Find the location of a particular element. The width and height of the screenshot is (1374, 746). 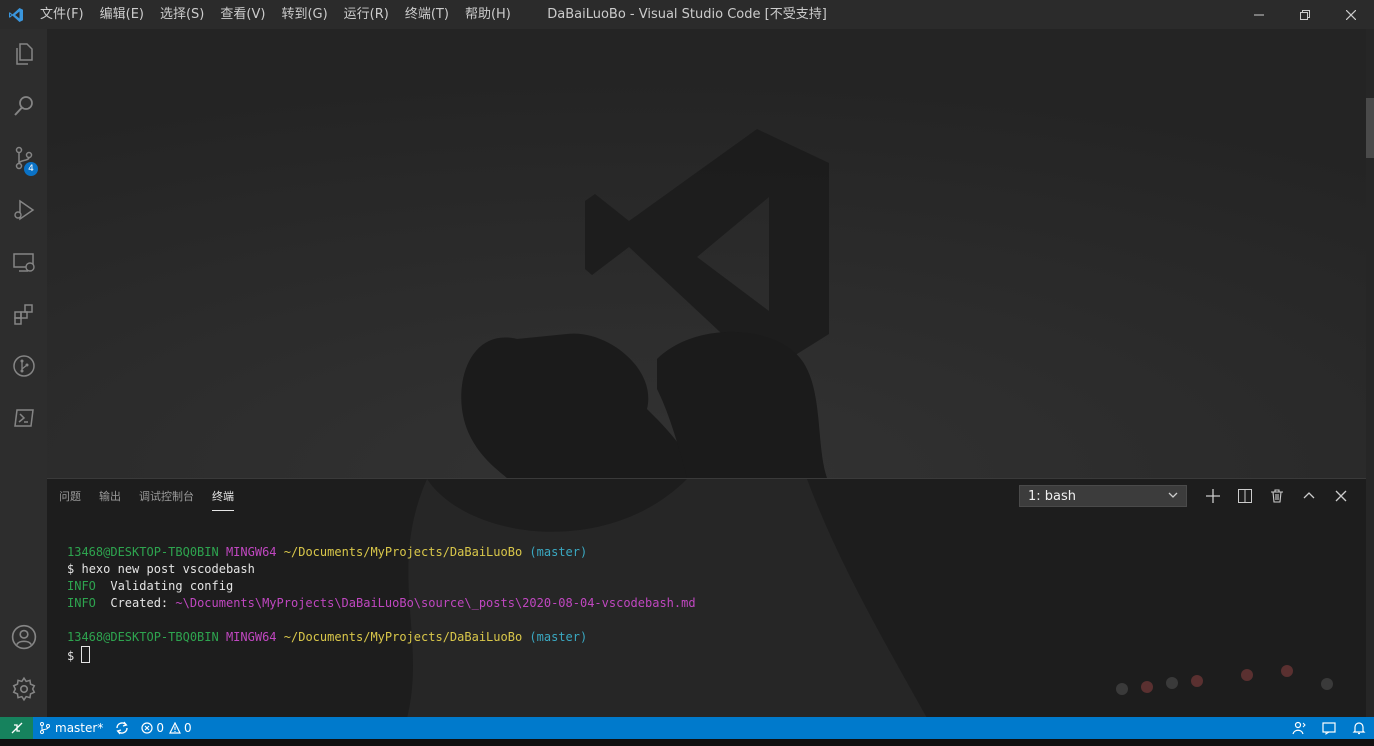

settings-button is located at coordinates (23, 689).